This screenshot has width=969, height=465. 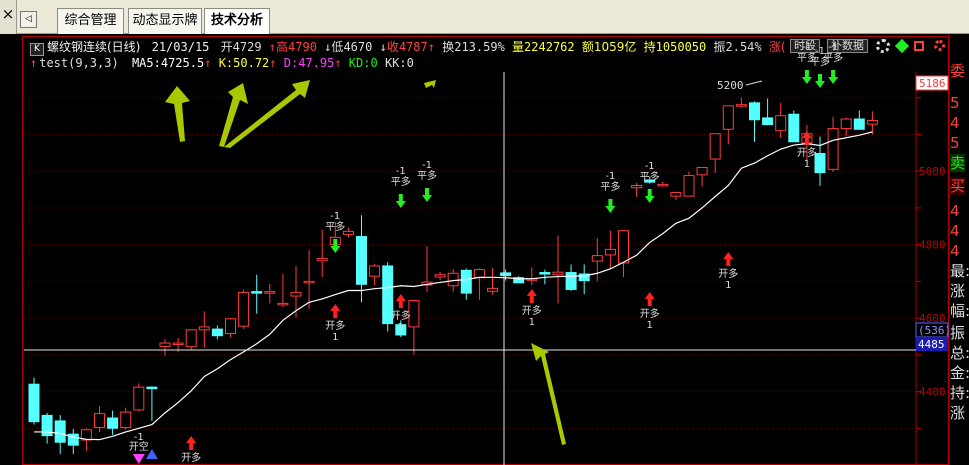 What do you see at coordinates (932, 171) in the screenshot?
I see `price-label: 5000` at bounding box center [932, 171].